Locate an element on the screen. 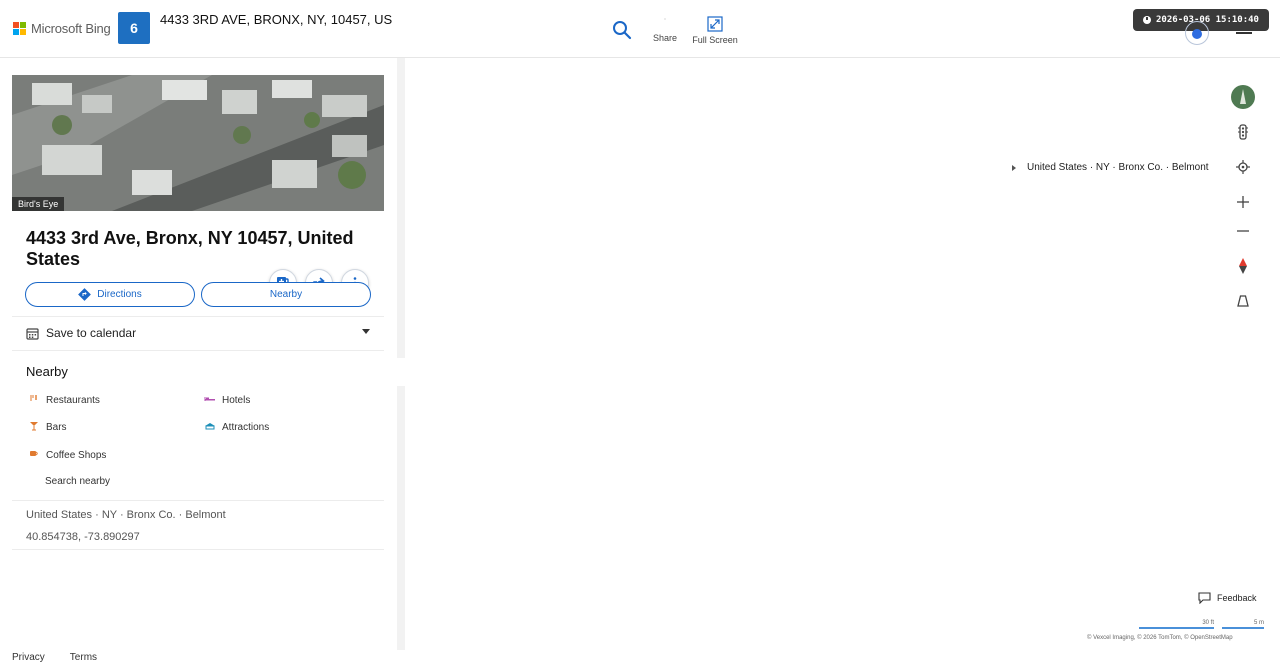  search-icon is located at coordinates (622, 30).